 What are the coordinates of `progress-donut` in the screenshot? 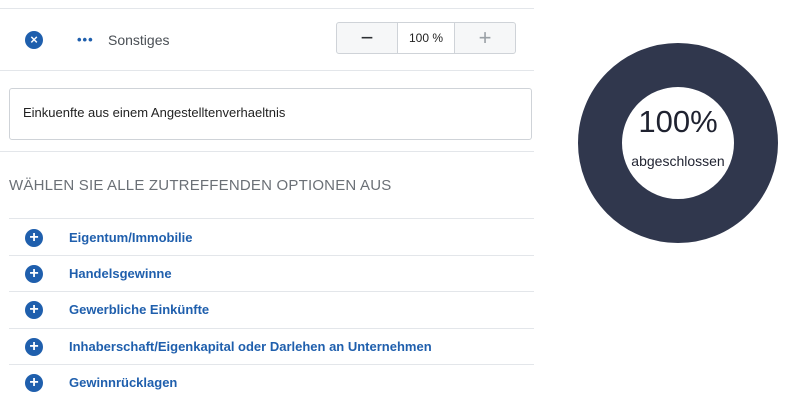 It's located at (678, 143).